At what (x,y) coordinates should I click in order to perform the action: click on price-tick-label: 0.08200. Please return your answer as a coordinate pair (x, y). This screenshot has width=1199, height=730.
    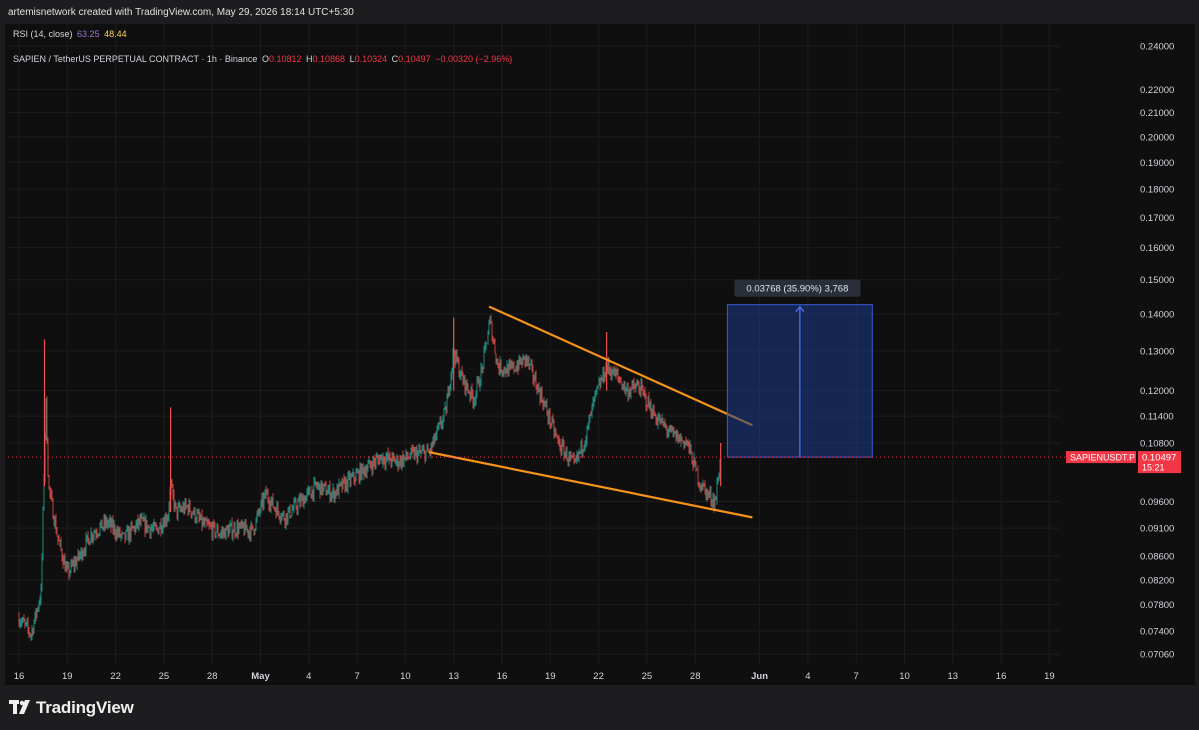
    Looking at the image, I should click on (1157, 580).